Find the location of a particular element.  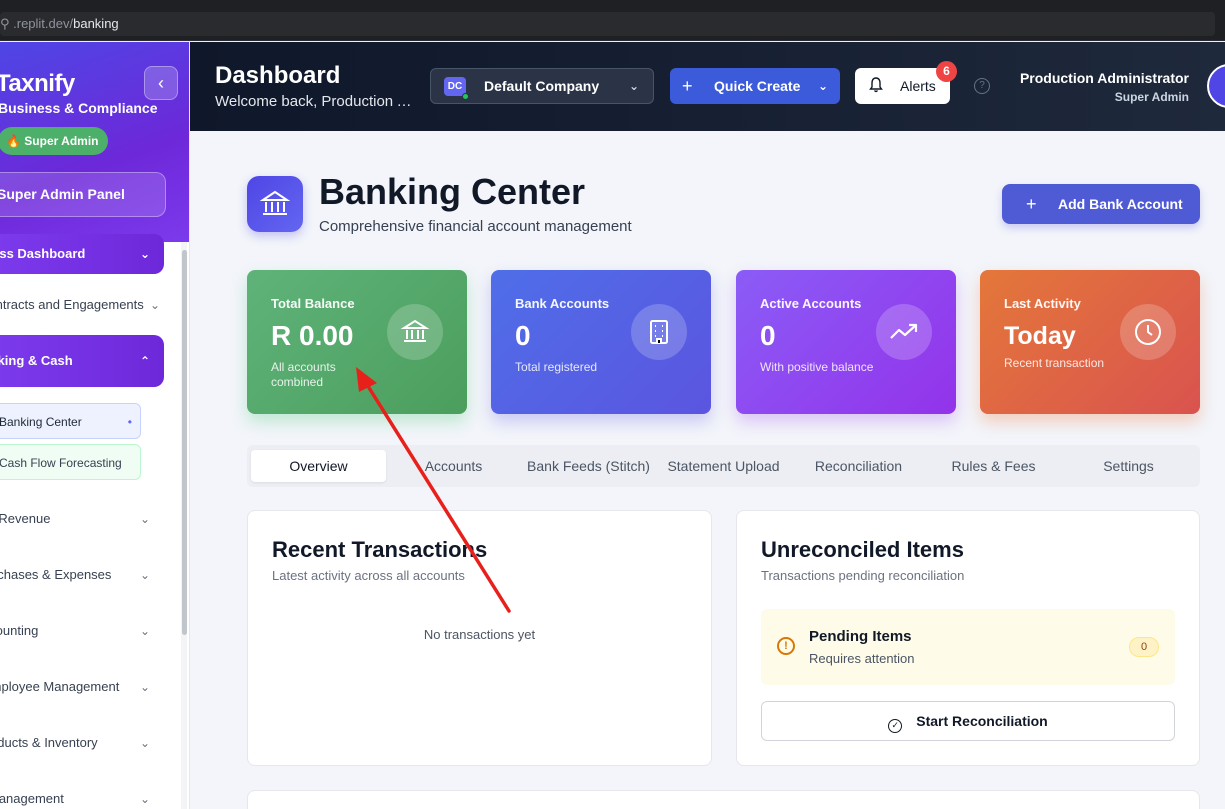

alerts-button: Alerts 6 is located at coordinates (906, 82).